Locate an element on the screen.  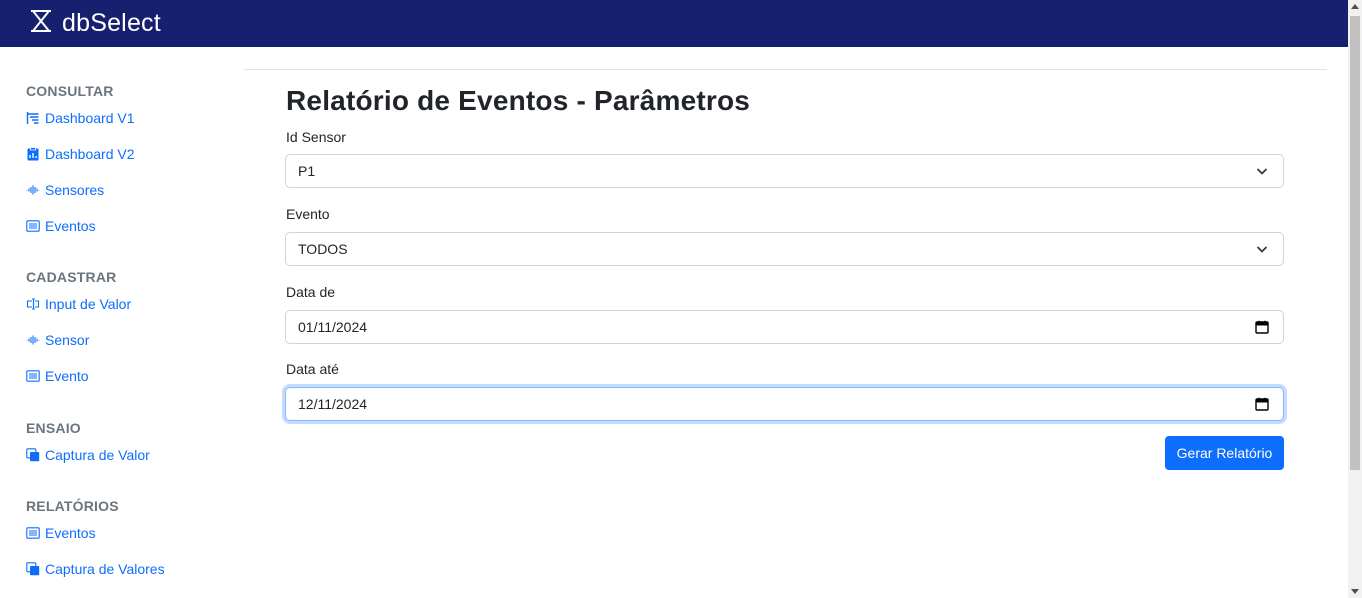
sidebar-item-evento: Evento is located at coordinates (78, 376).